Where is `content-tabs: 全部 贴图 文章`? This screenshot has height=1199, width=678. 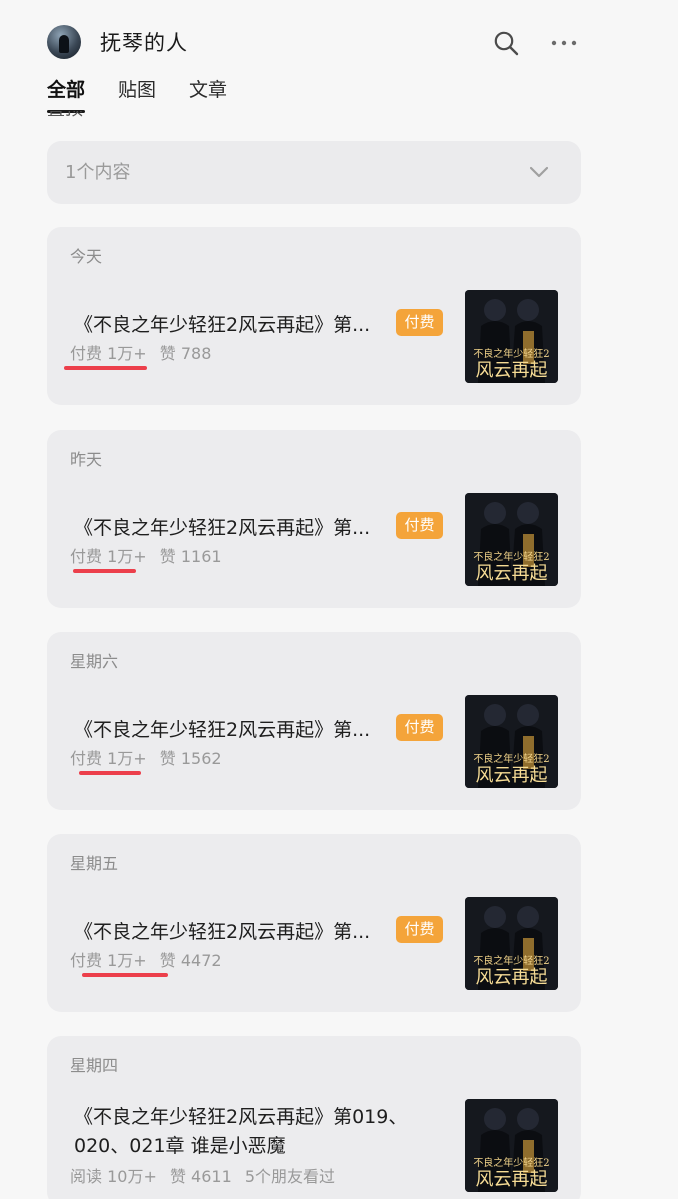 content-tabs: 全部 贴图 文章 is located at coordinates (153, 95).